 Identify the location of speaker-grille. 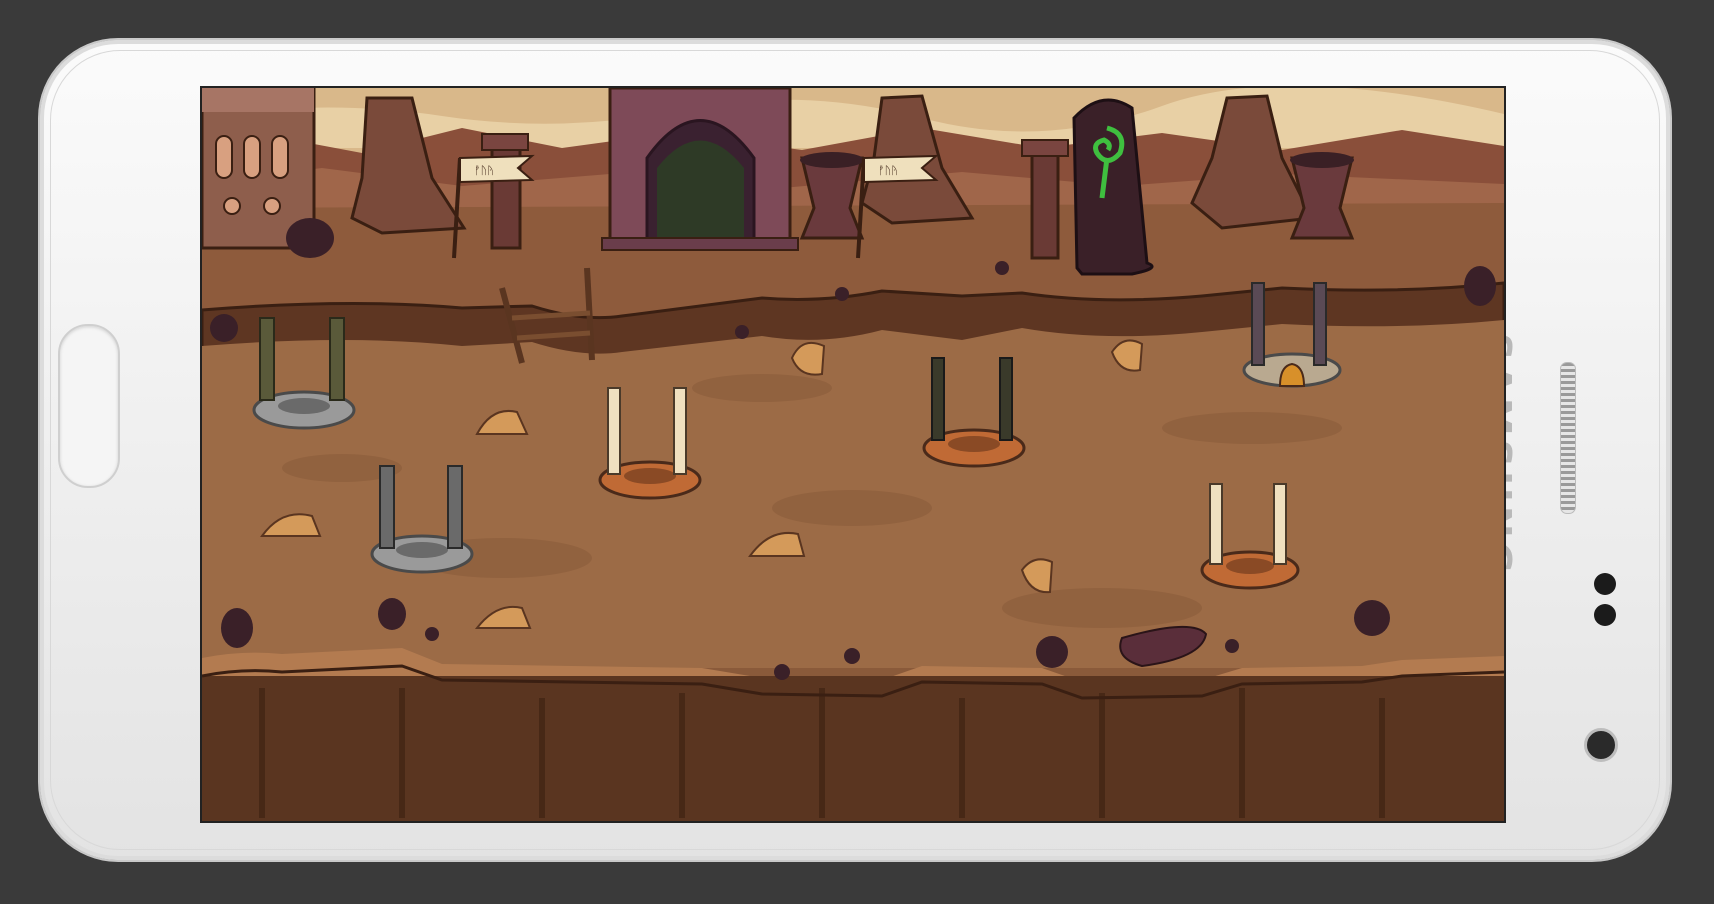
(1568, 438).